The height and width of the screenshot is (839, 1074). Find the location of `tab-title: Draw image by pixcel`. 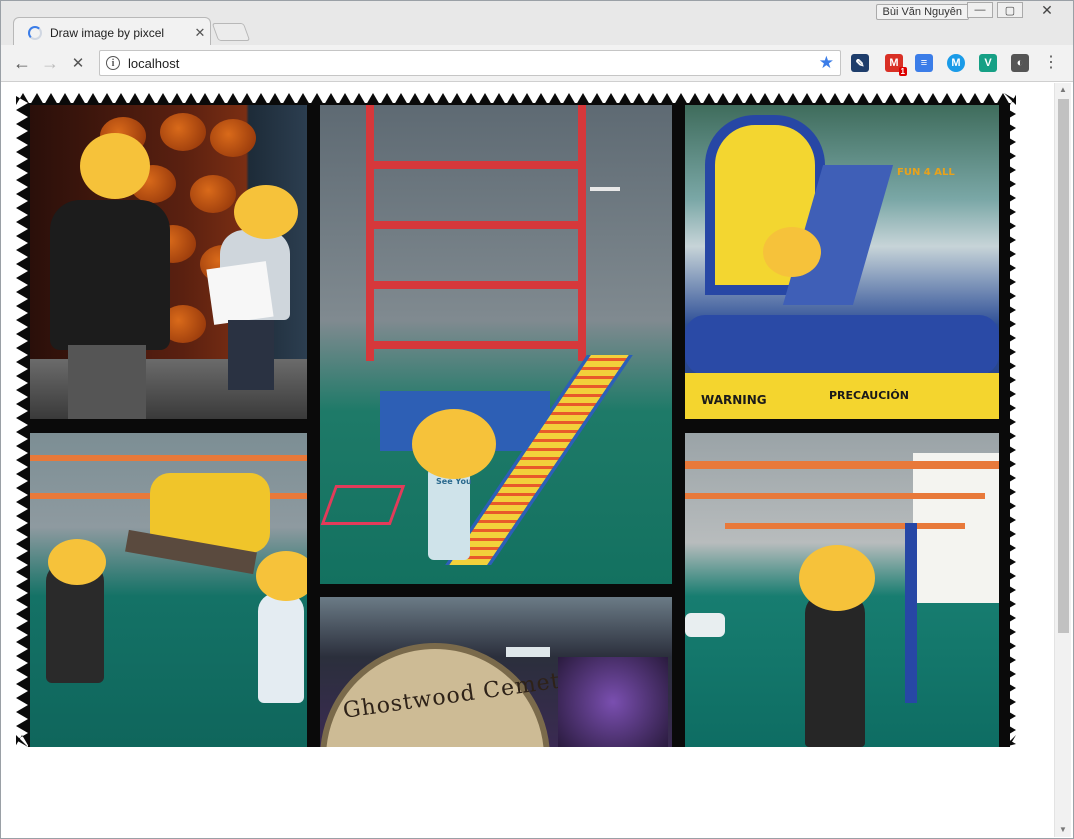

tab-title: Draw image by pixcel is located at coordinates (107, 32).